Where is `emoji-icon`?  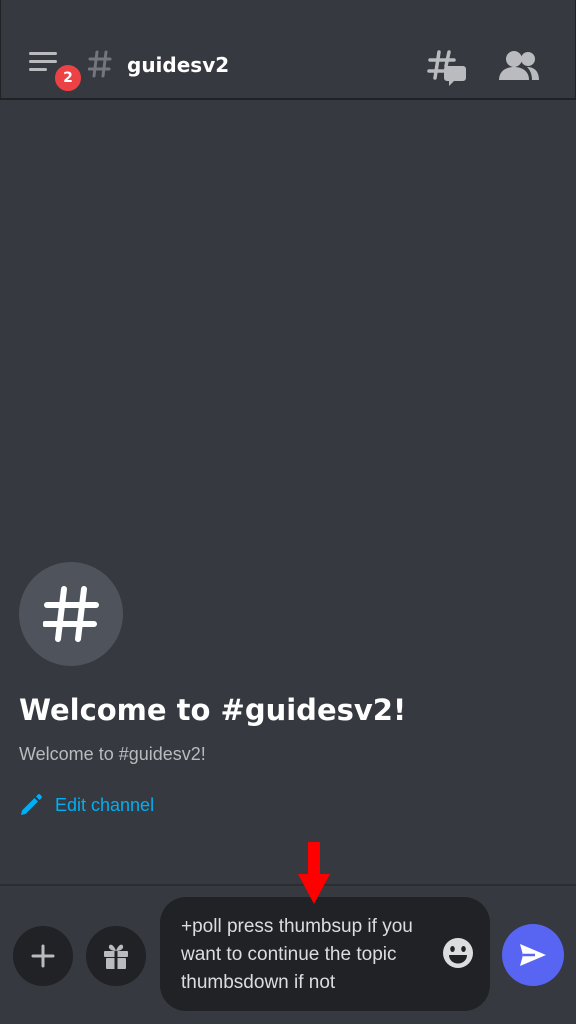 emoji-icon is located at coordinates (458, 953).